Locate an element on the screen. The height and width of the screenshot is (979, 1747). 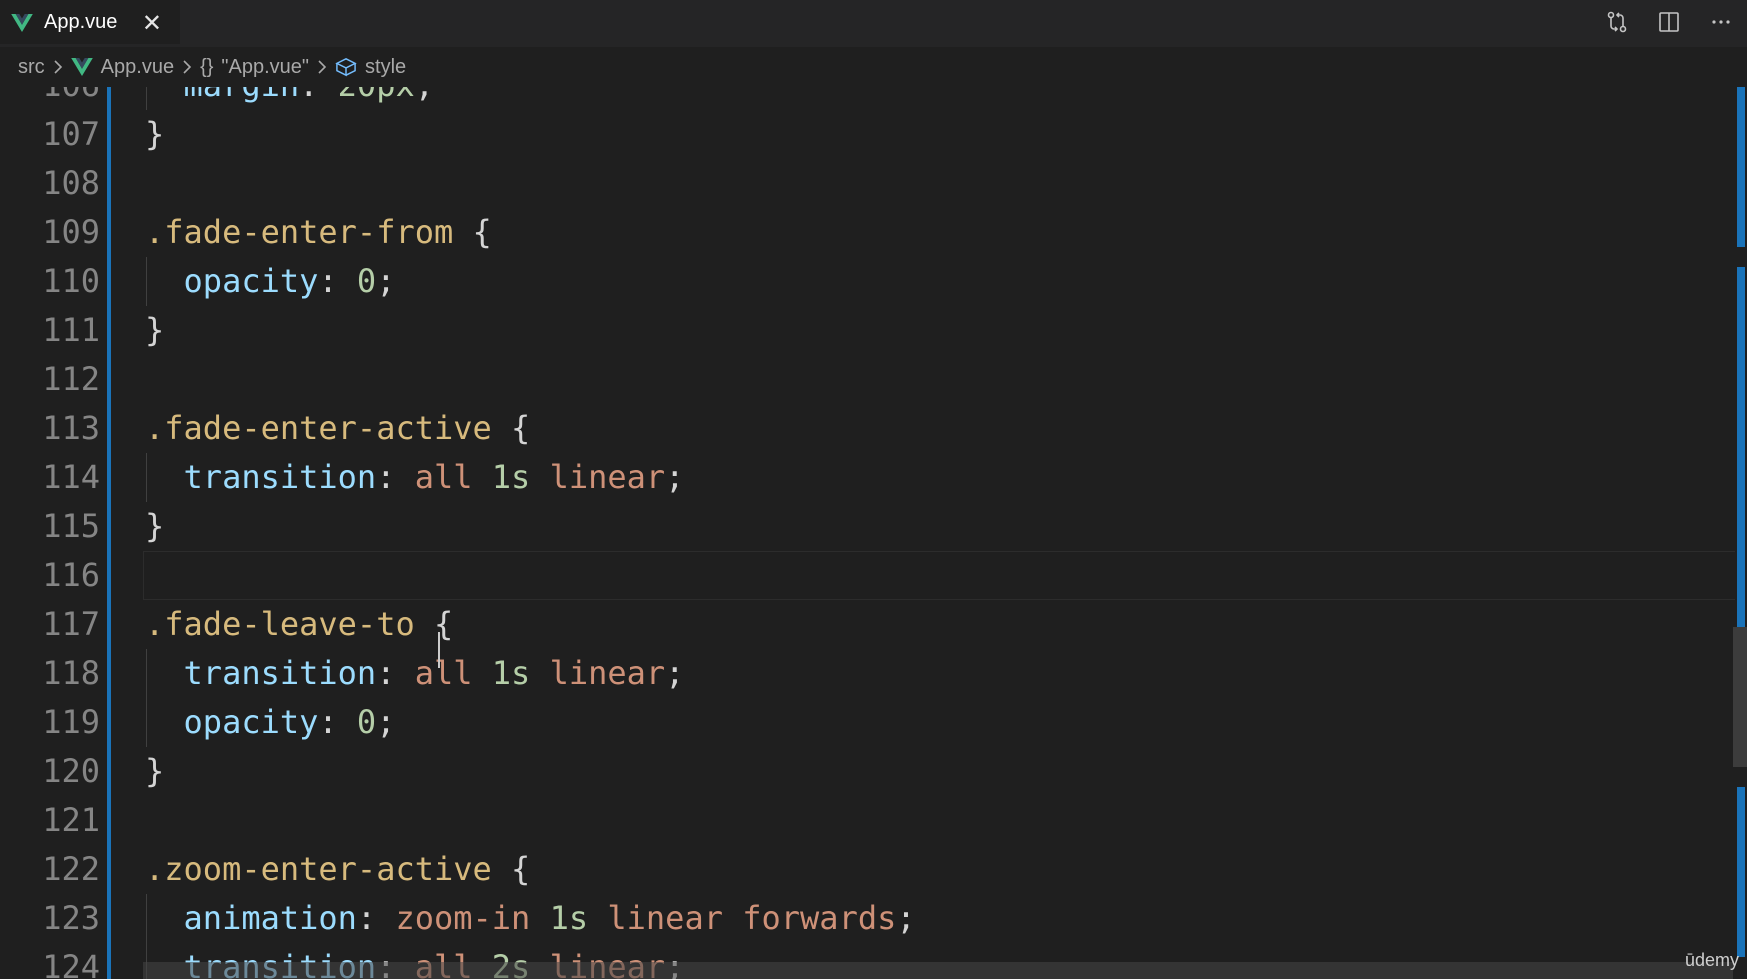
split-editor-icon is located at coordinates (1669, 22).